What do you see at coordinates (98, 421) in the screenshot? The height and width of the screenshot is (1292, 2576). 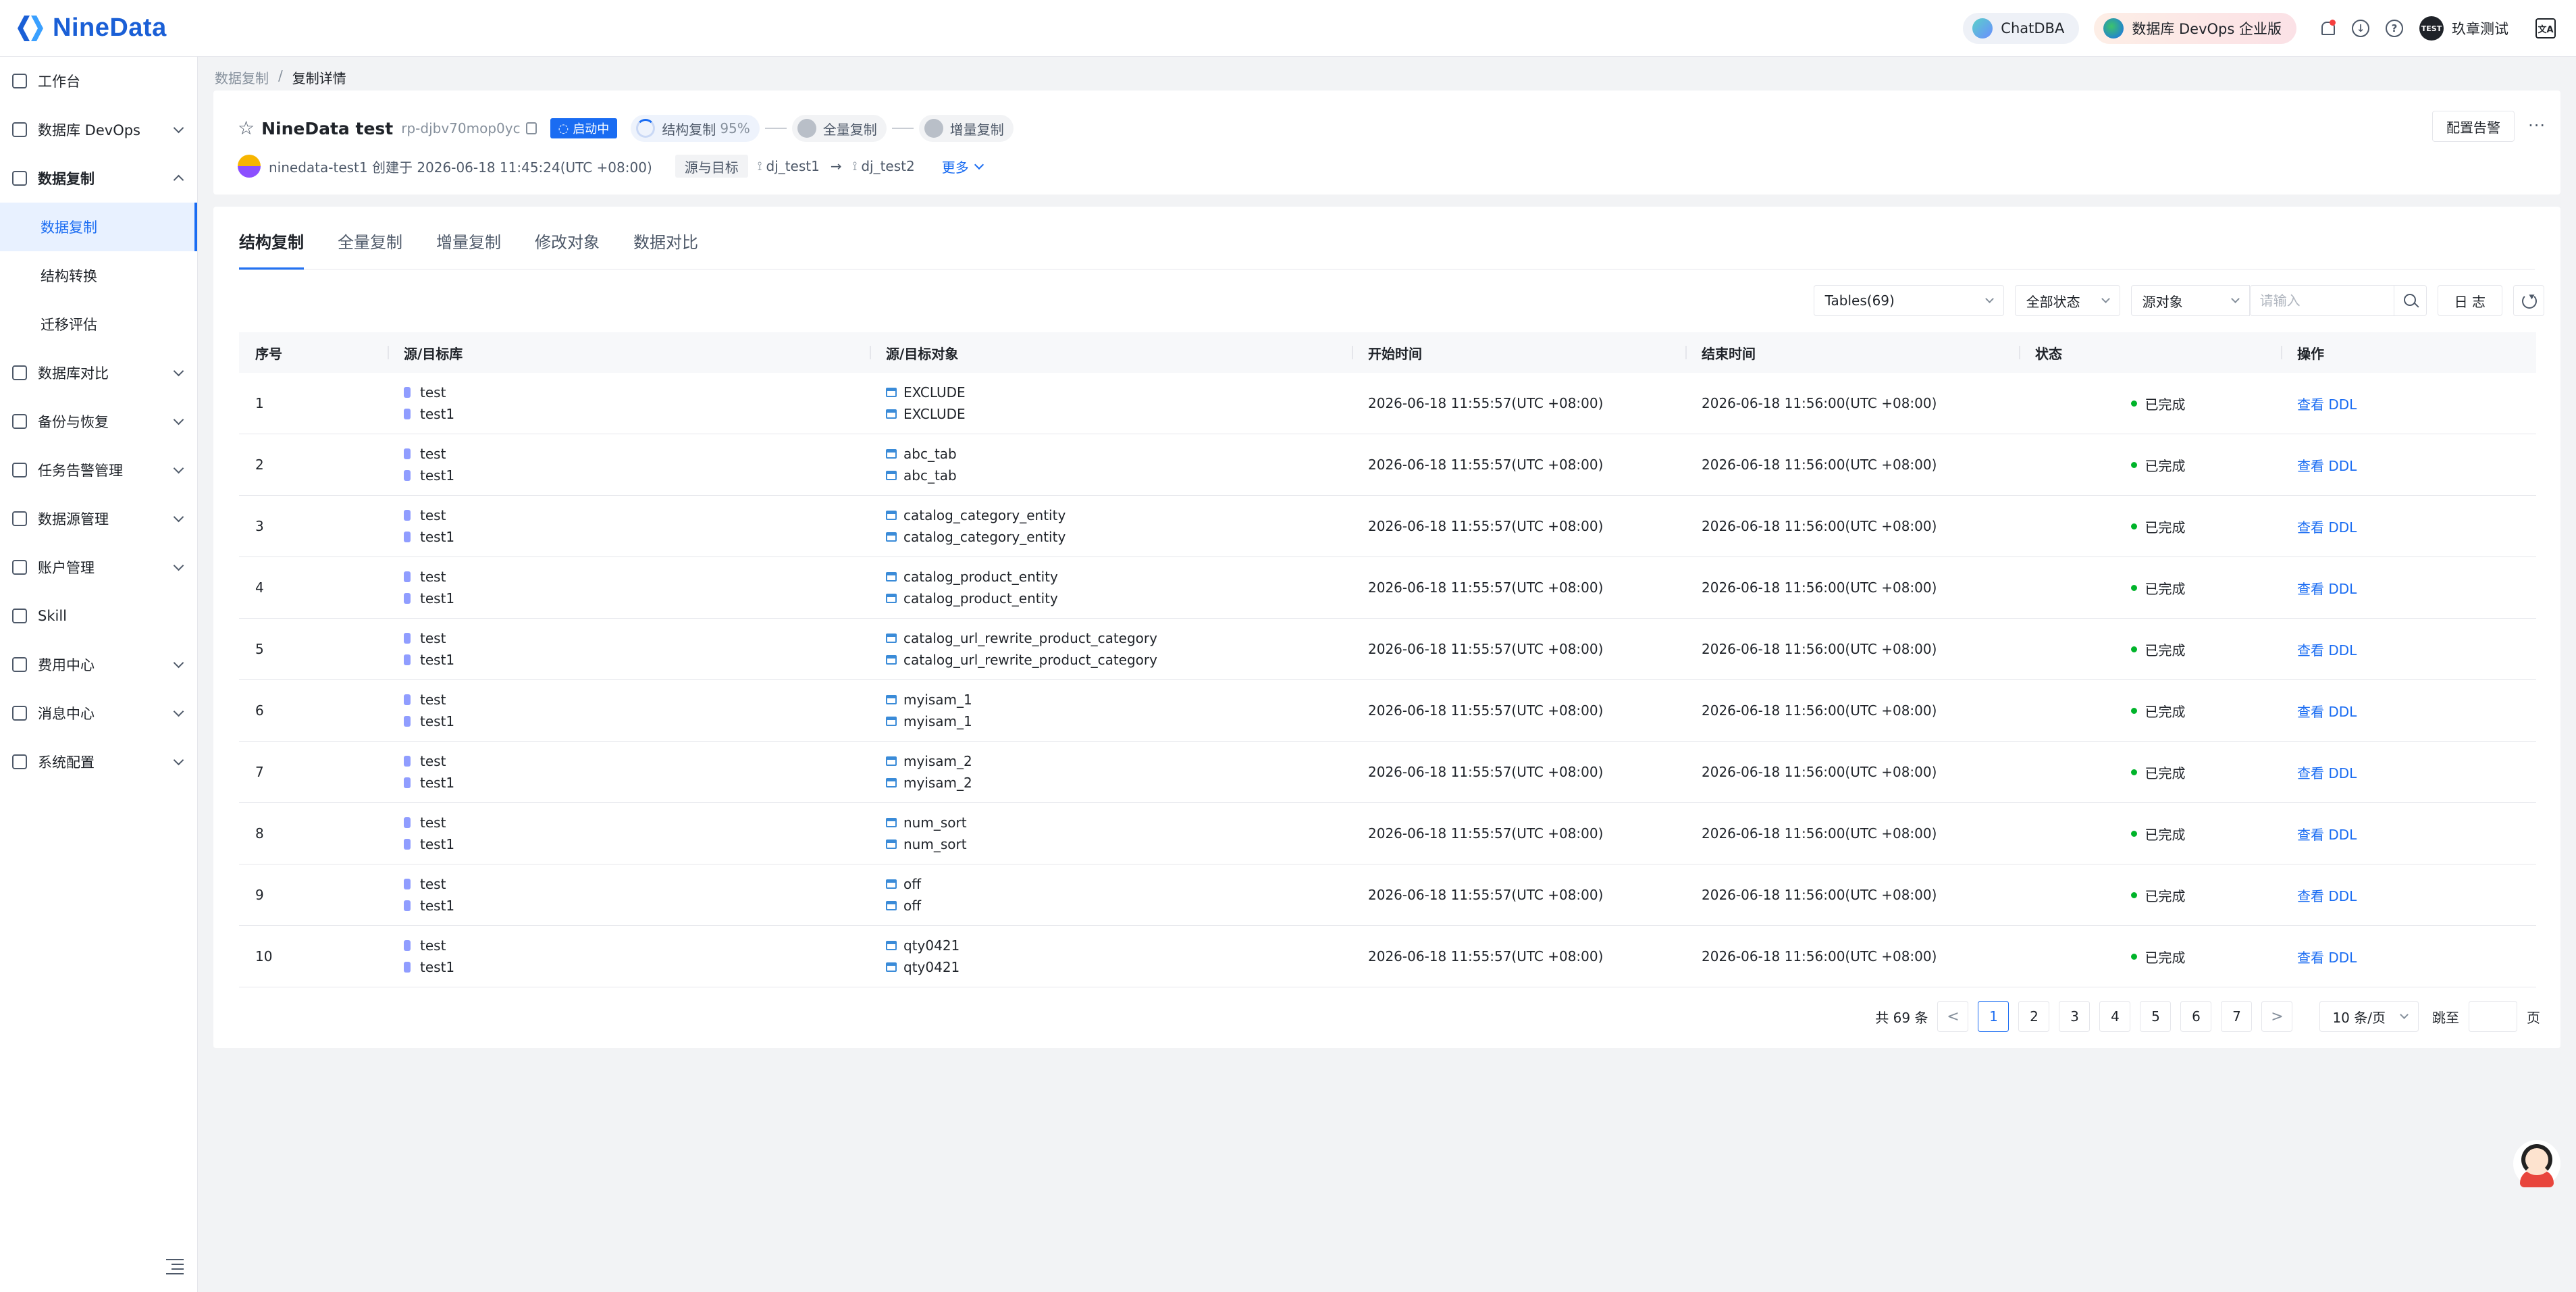 I see `sidebar-item-backup: 备份与恢复` at bounding box center [98, 421].